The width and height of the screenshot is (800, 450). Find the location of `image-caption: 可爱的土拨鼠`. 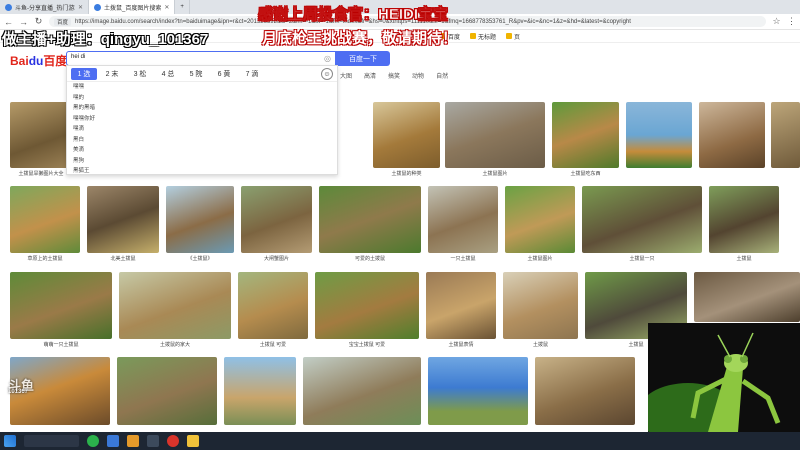

image-caption: 可爱的土拨鼠 is located at coordinates (369, 259).